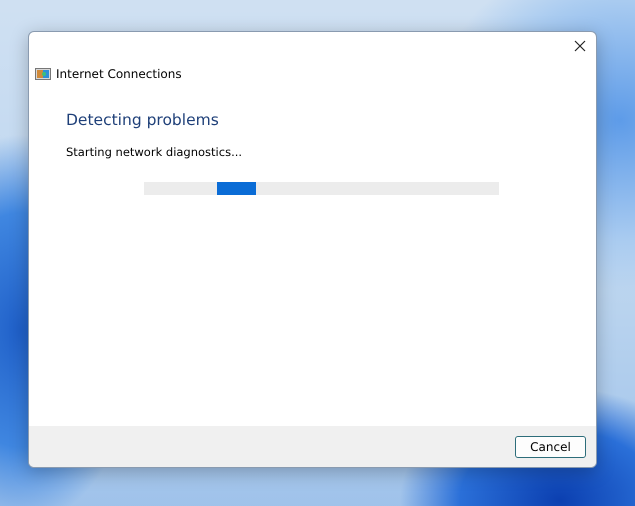 Image resolution: width=635 pixels, height=506 pixels. What do you see at coordinates (119, 74) in the screenshot?
I see `window-title: Internet Connections` at bounding box center [119, 74].